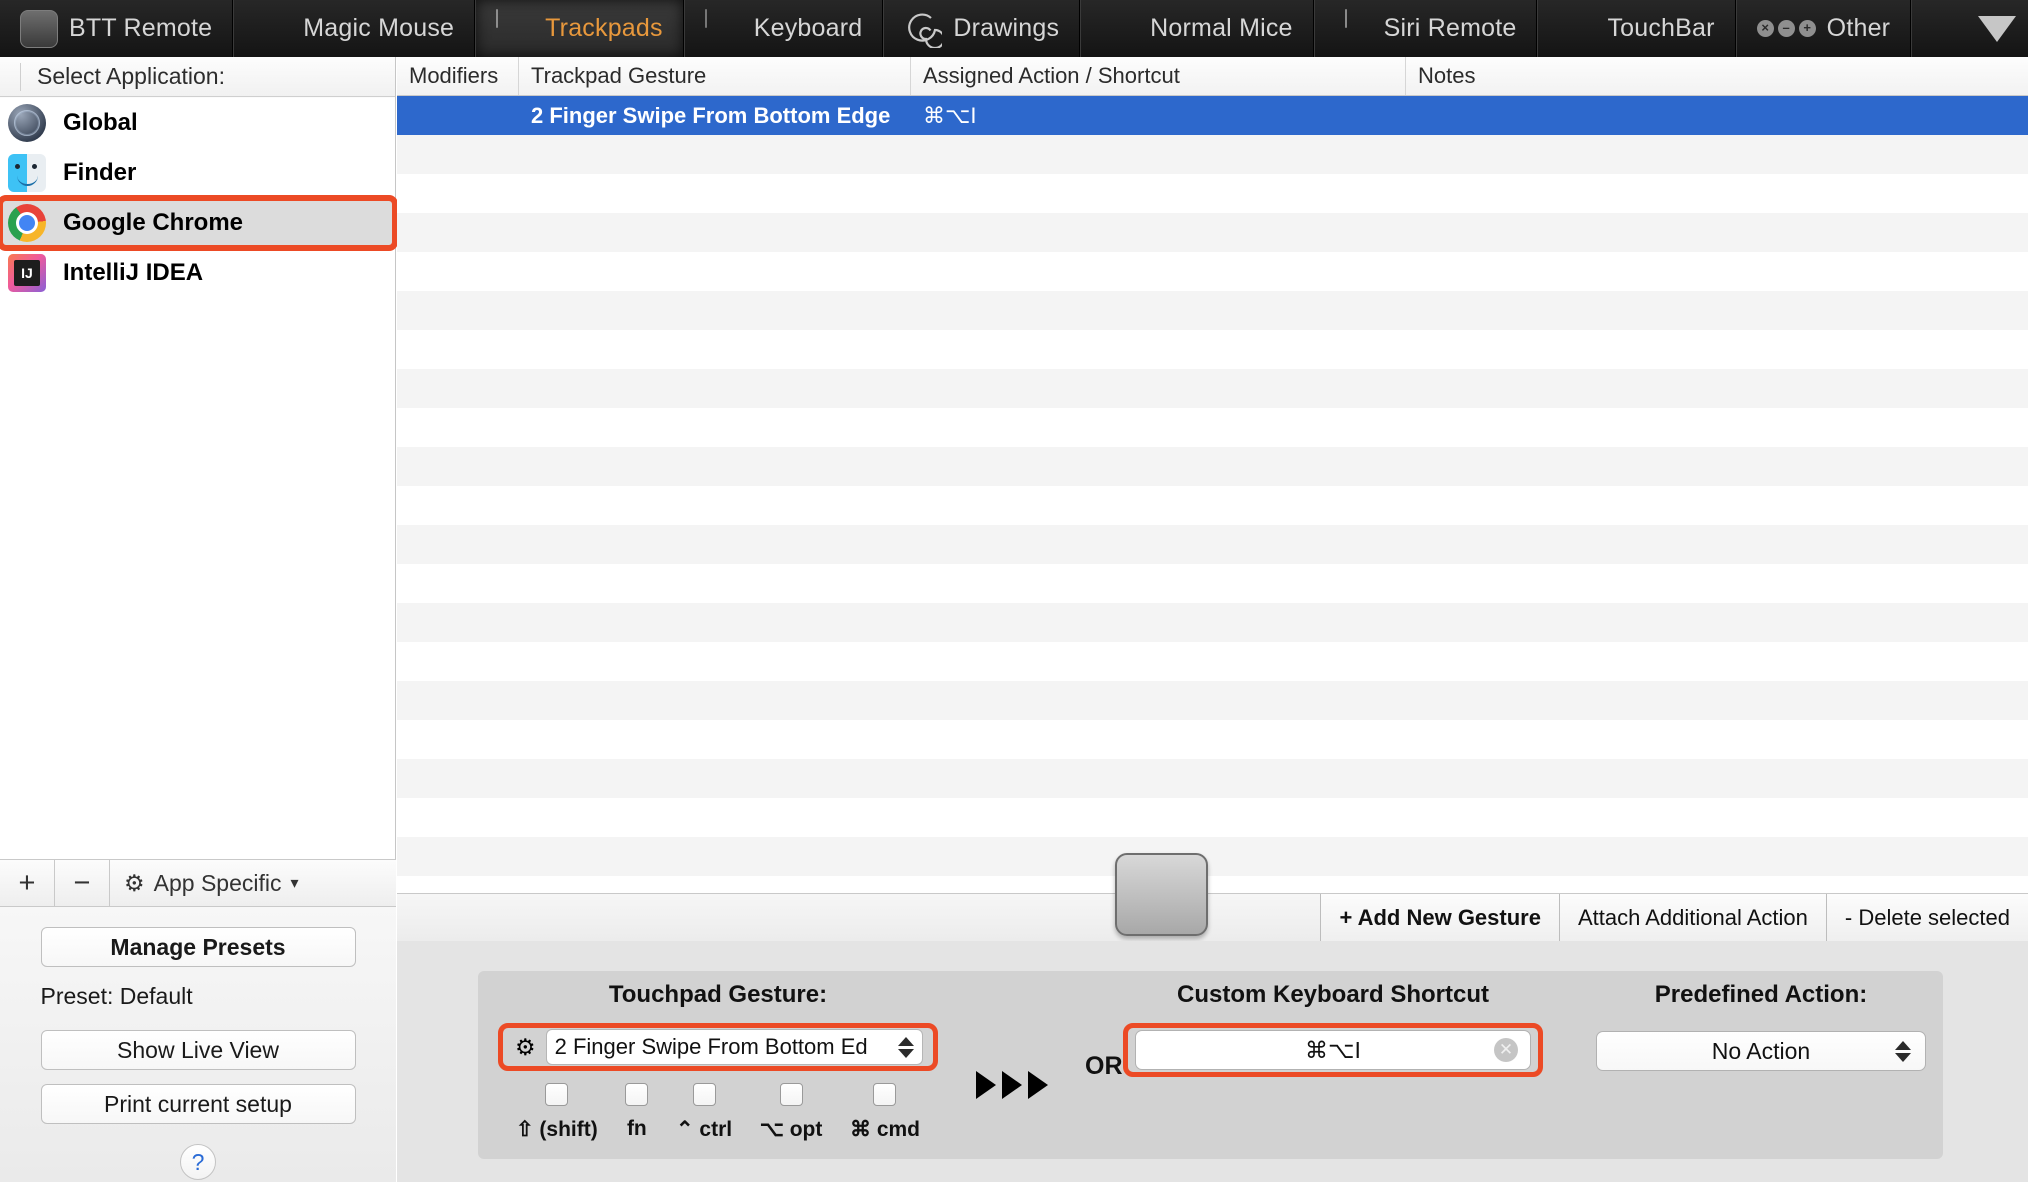  Describe the element at coordinates (636, 1128) in the screenshot. I see `modifier-fn-label: fn` at that location.